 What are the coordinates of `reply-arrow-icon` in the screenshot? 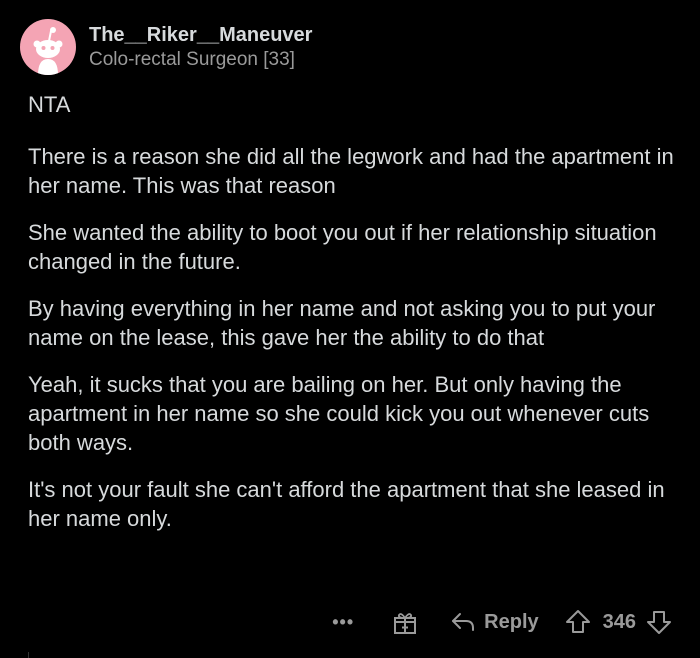 It's located at (463, 622).